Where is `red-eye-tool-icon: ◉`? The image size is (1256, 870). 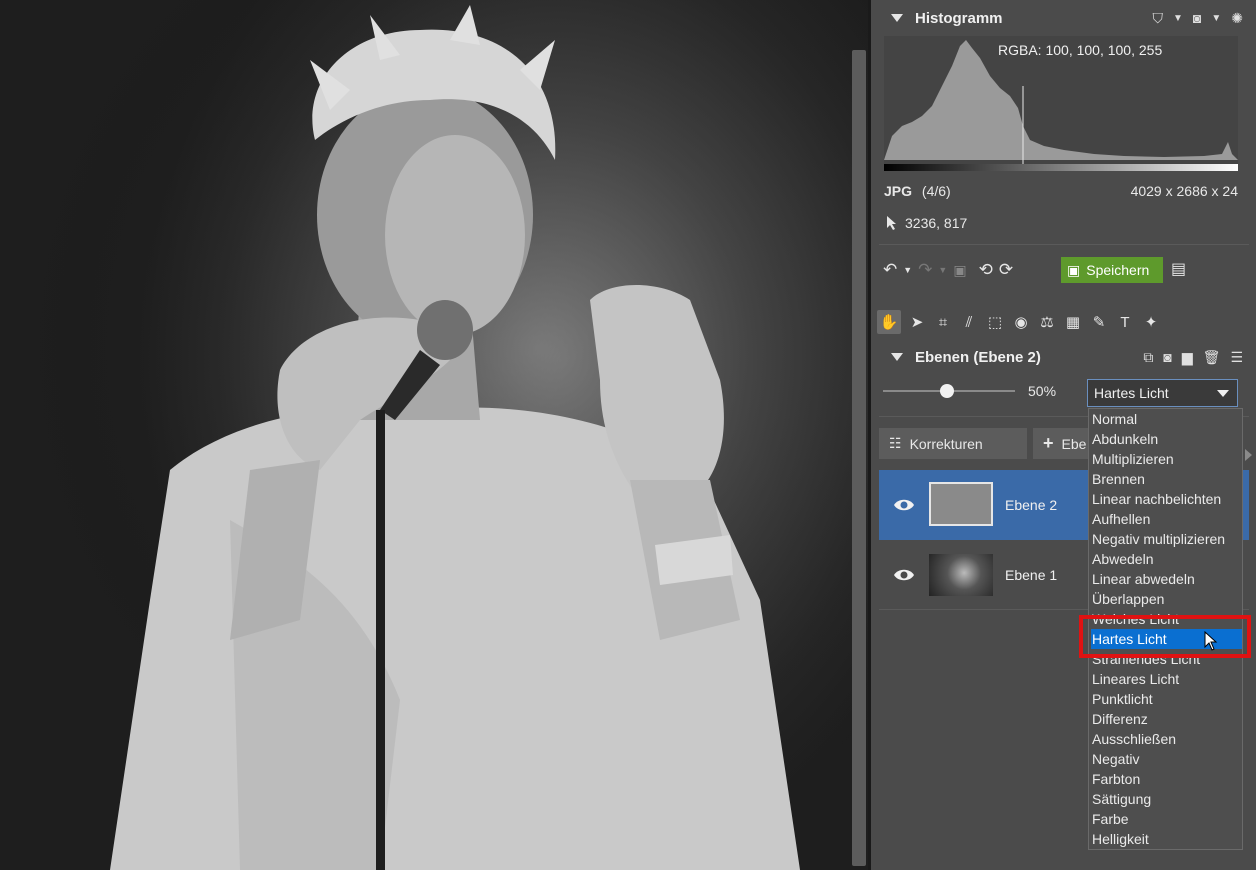 red-eye-tool-icon: ◉ is located at coordinates (1021, 322).